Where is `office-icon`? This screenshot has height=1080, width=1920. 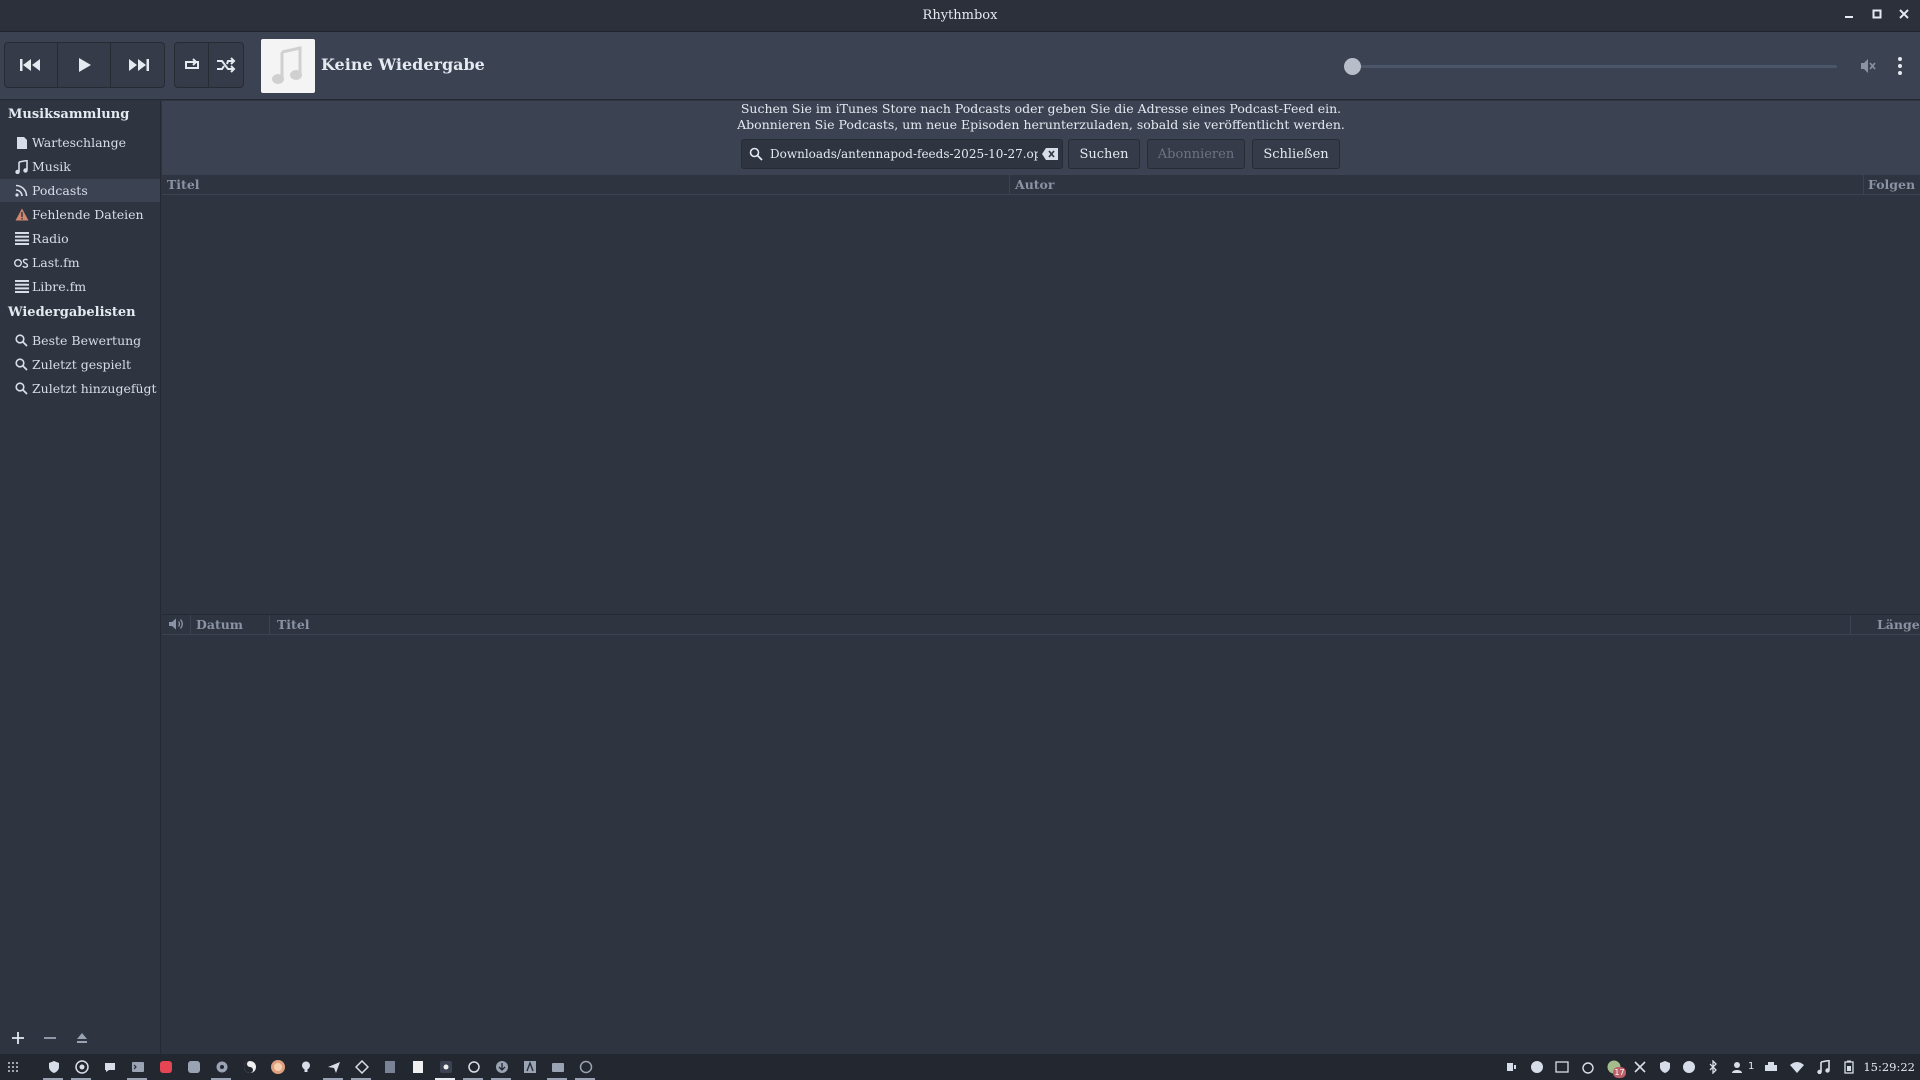 office-icon is located at coordinates (166, 1067).